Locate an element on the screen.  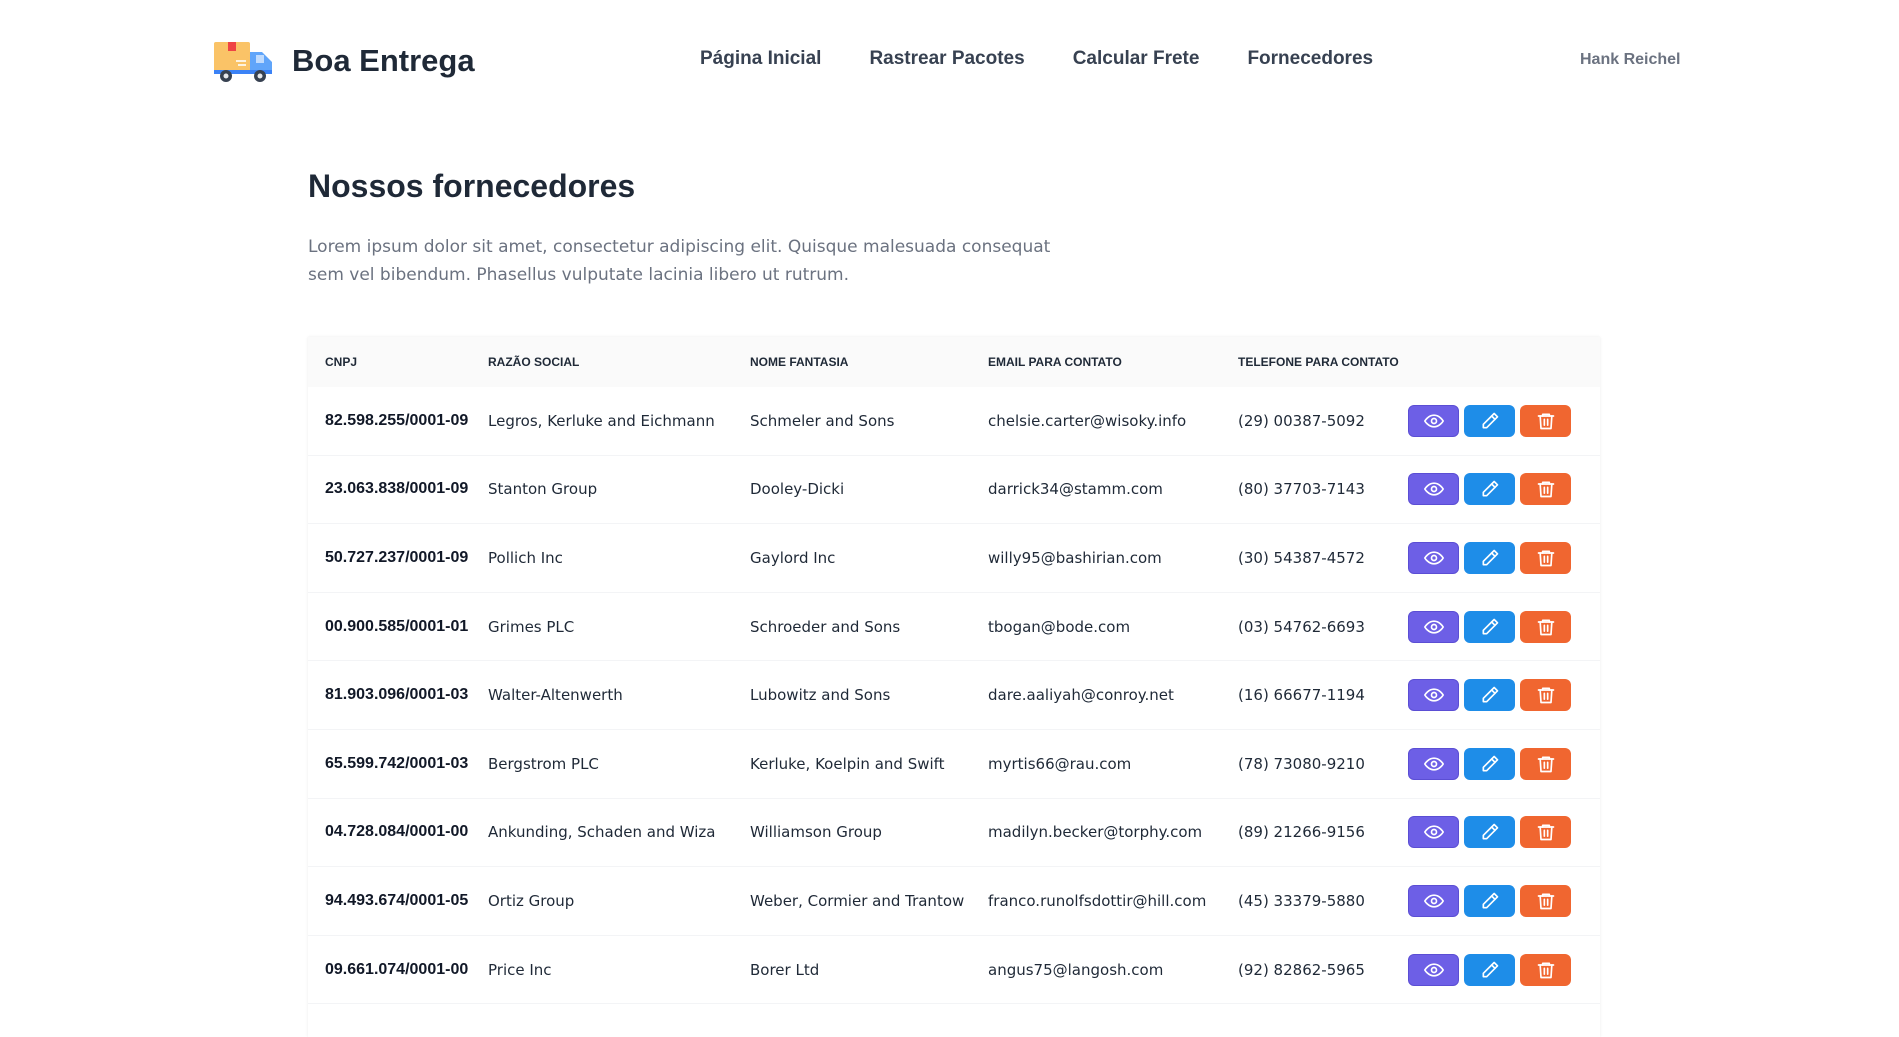
cell-nome-fantasia: Schmeler and Sons is located at coordinates (822, 420).